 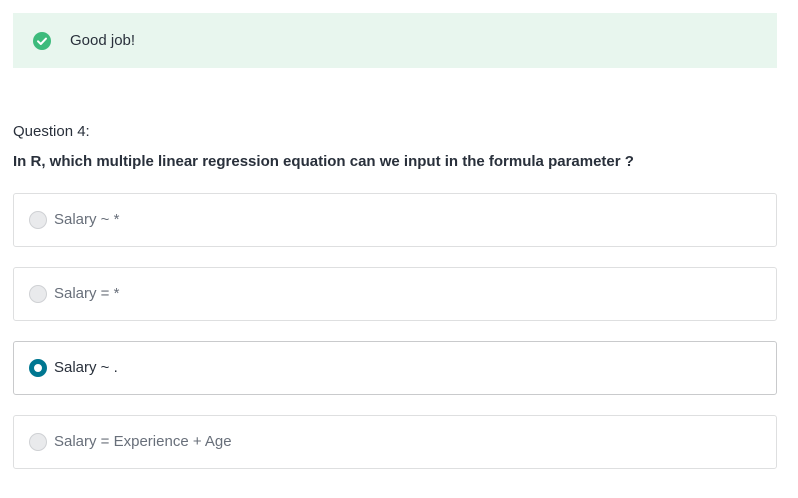 What do you see at coordinates (38, 368) in the screenshot?
I see `radio-button-selected` at bounding box center [38, 368].